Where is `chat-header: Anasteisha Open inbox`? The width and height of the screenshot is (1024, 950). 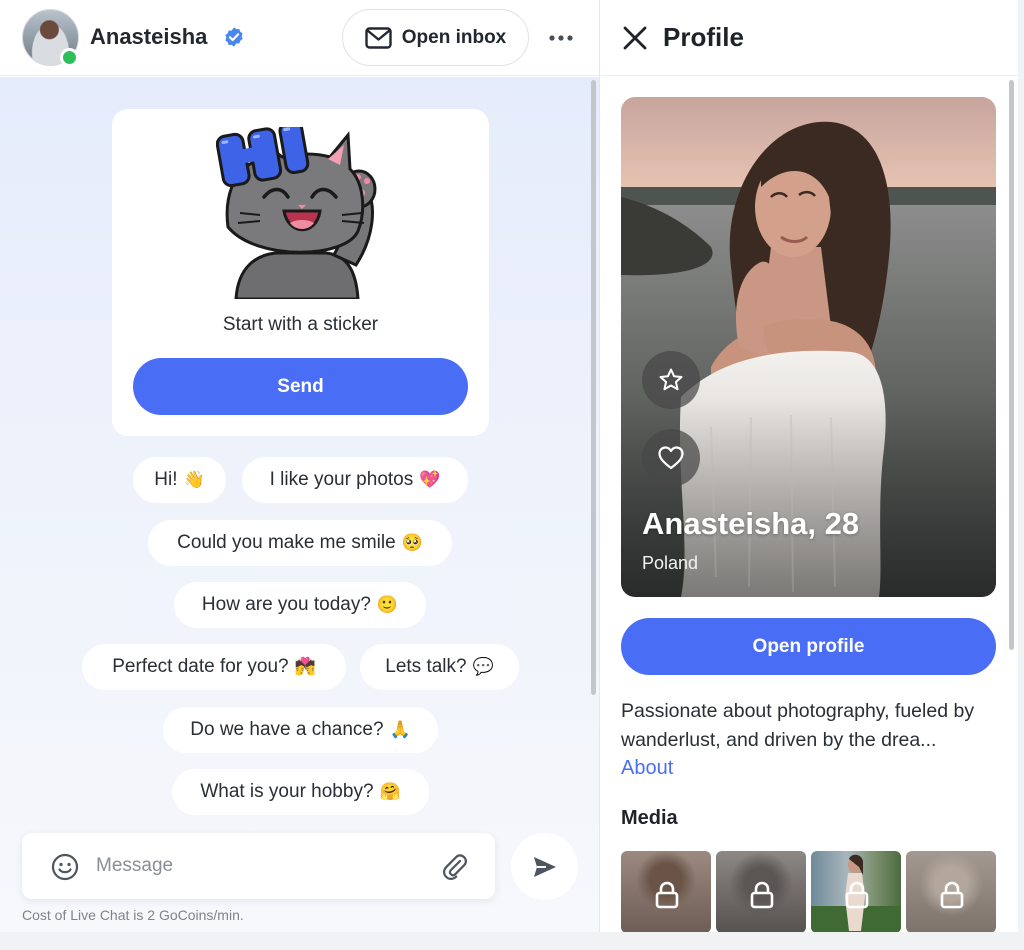
chat-header: Anasteisha Open inbox is located at coordinates (299, 38).